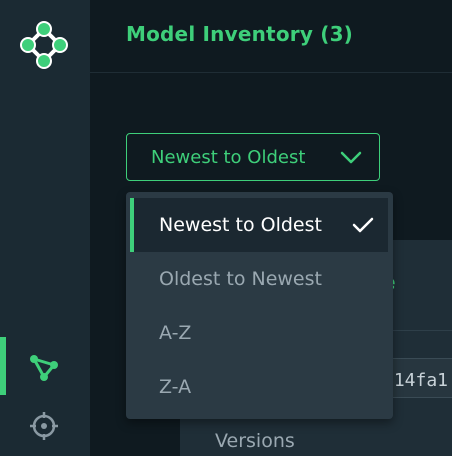  I want to click on sort-option-label: Z-A, so click(175, 387).